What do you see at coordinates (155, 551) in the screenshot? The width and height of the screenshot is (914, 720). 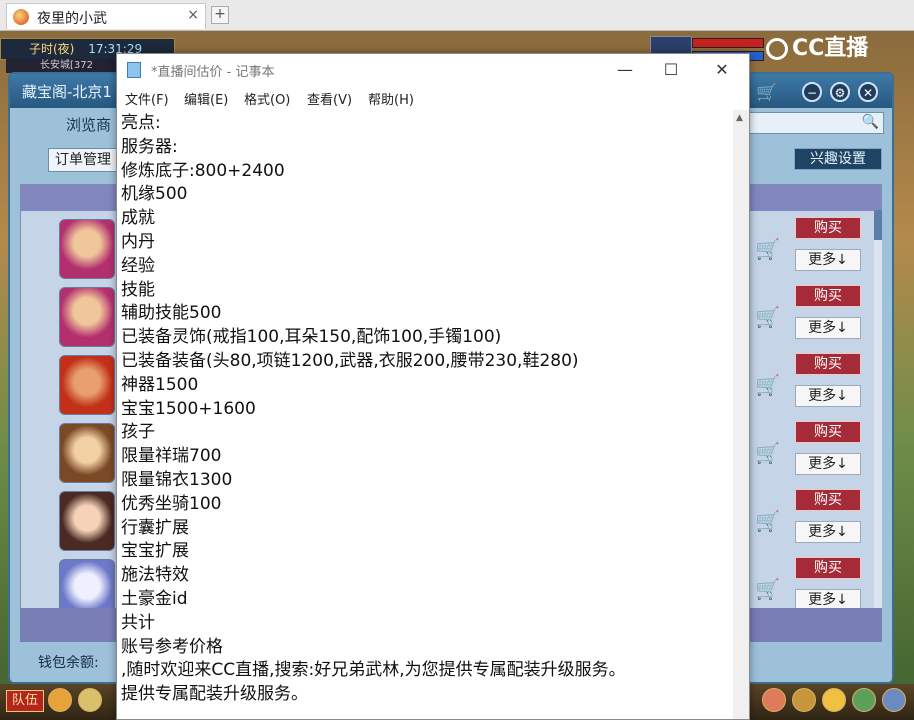 I see `text-line: 宝宝扩展` at bounding box center [155, 551].